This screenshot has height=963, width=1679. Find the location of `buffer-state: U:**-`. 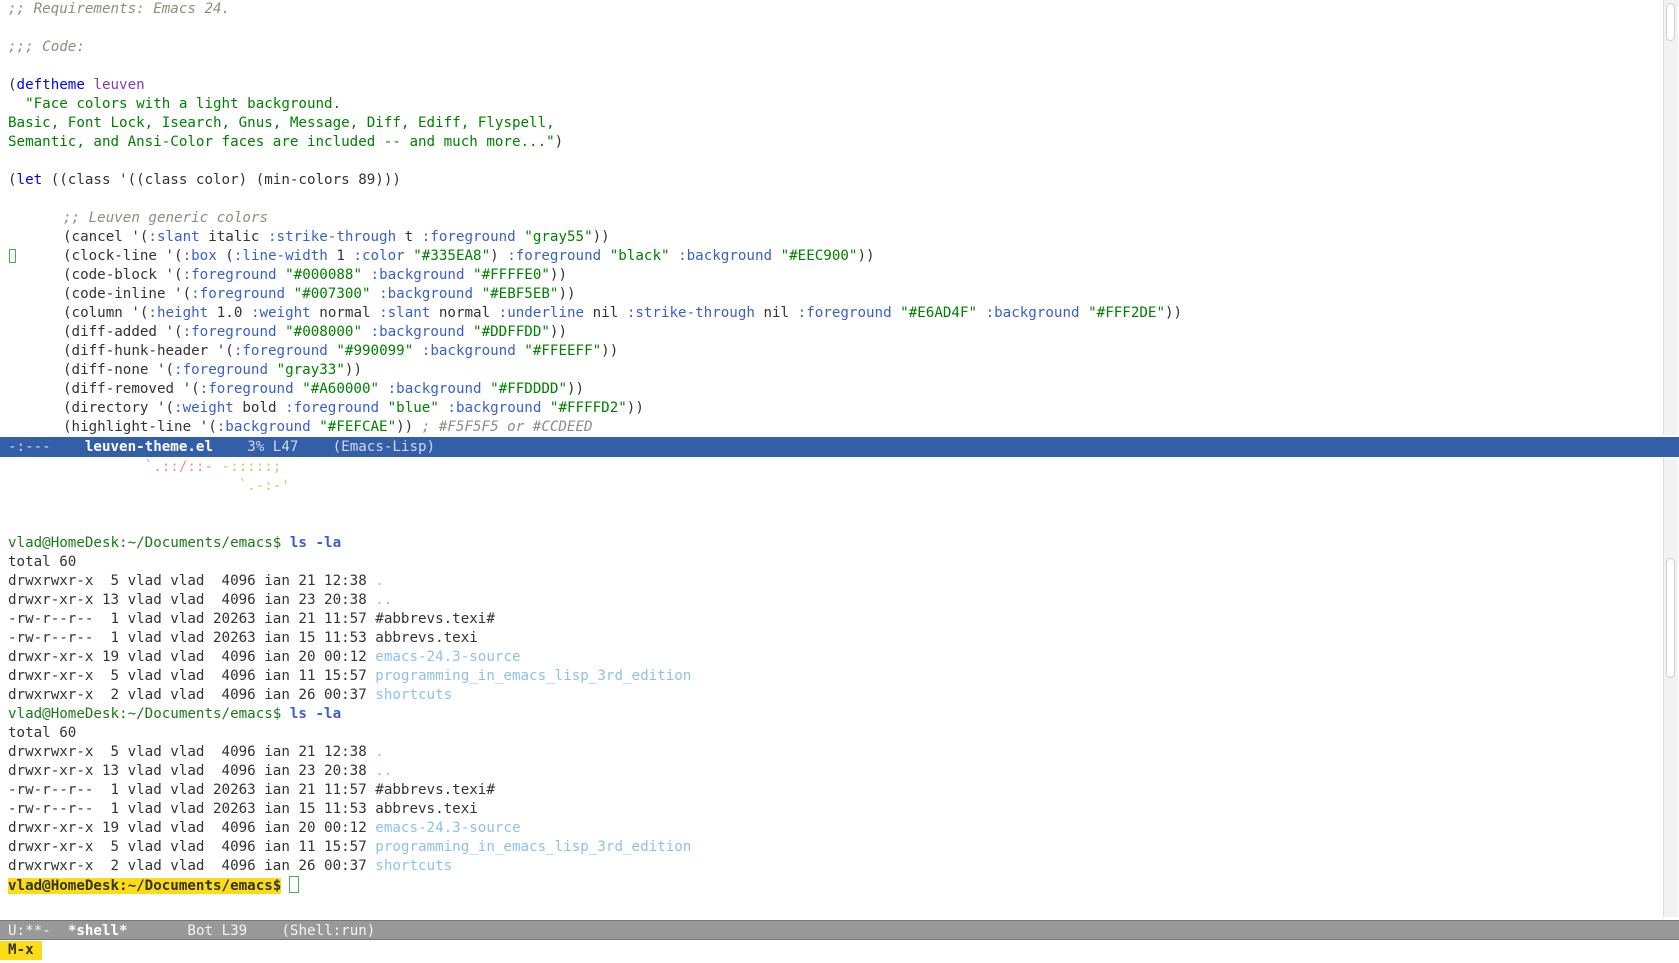

buffer-state: U:**- is located at coordinates (29, 931).